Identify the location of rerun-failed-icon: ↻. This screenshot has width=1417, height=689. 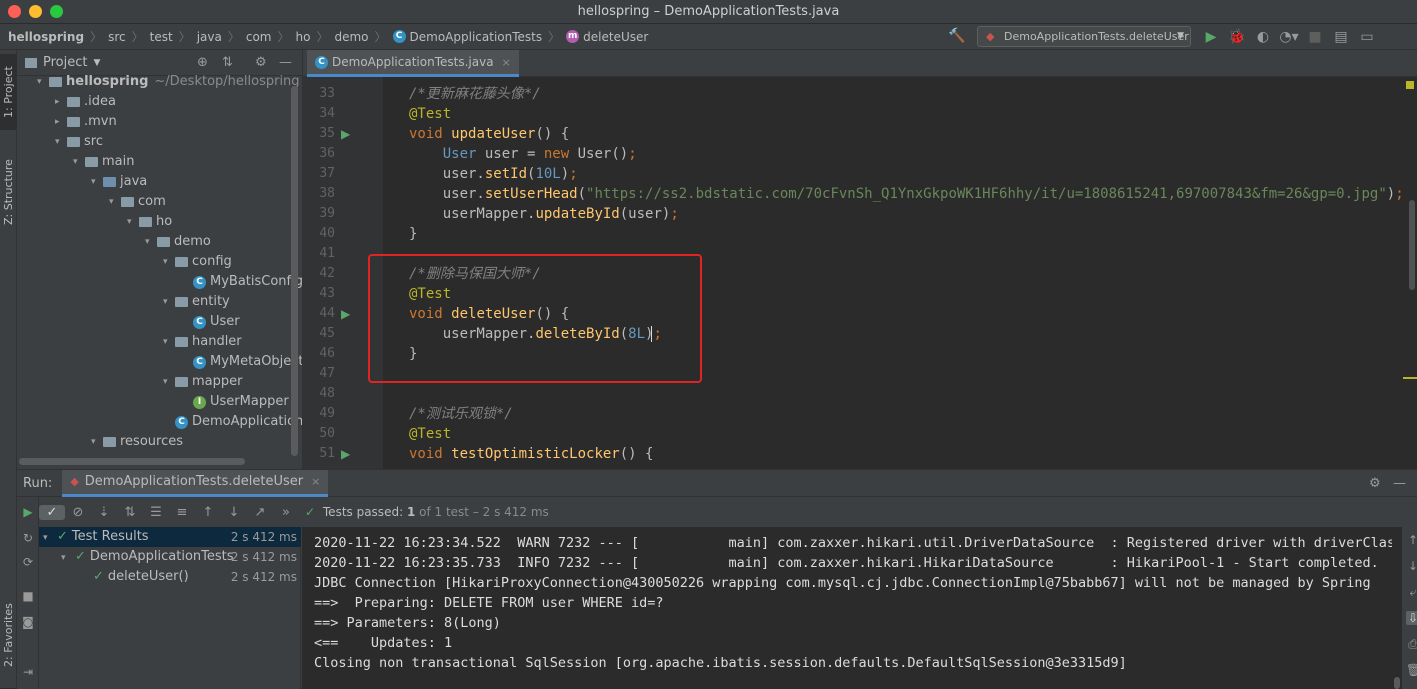
(28, 538).